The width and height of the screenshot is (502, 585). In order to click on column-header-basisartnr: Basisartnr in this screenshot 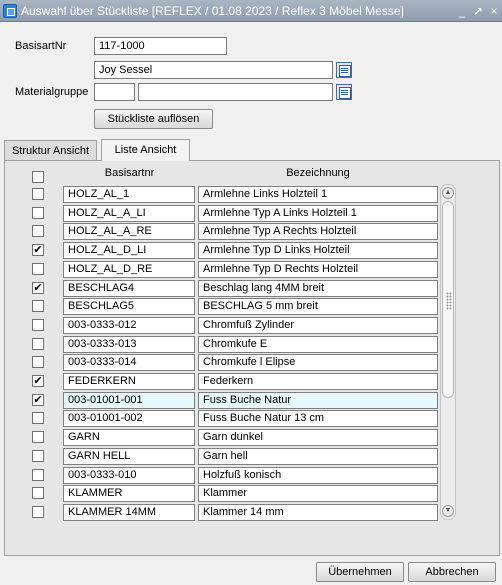, I will do `click(129, 173)`.